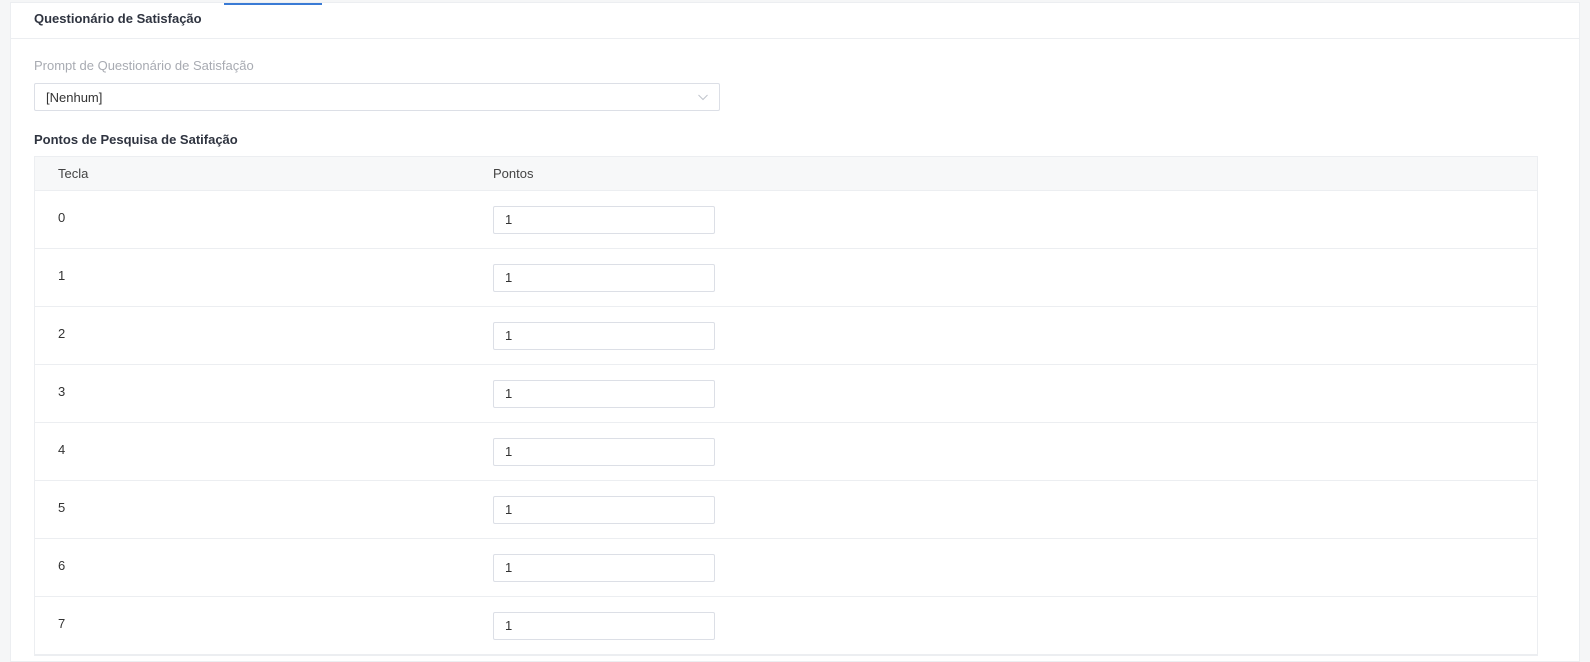  Describe the element at coordinates (786, 394) in the screenshot. I see `table-row: 3` at that location.